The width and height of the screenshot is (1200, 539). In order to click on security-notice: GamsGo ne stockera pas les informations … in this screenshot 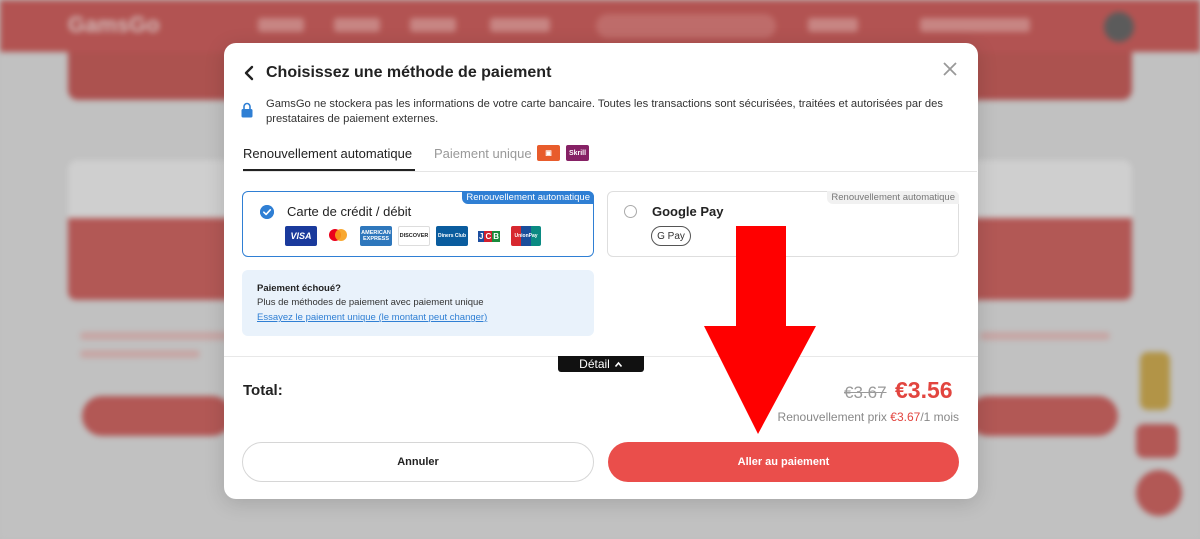, I will do `click(604, 111)`.